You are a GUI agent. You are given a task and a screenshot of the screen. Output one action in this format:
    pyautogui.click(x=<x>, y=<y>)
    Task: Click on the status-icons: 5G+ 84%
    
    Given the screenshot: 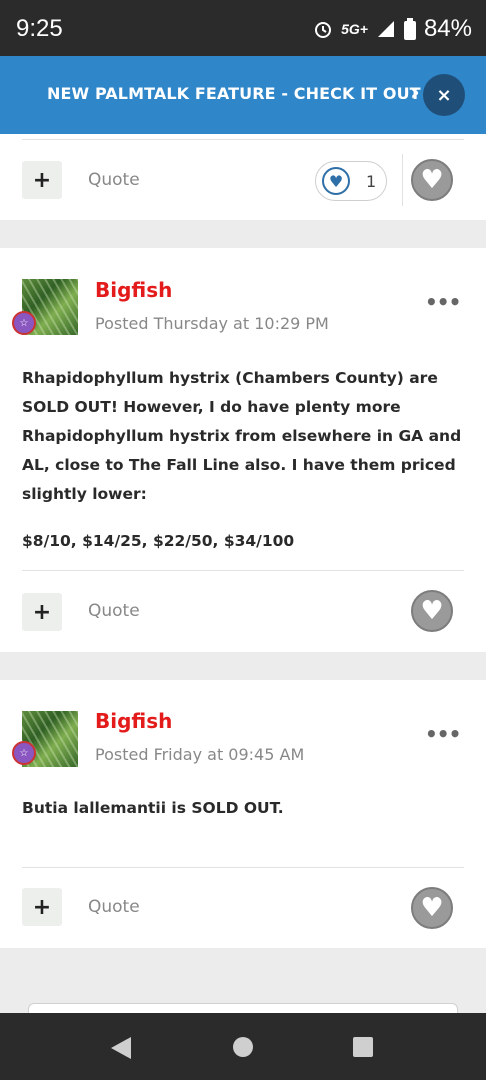 What is the action you would take?
    pyautogui.click(x=392, y=29)
    